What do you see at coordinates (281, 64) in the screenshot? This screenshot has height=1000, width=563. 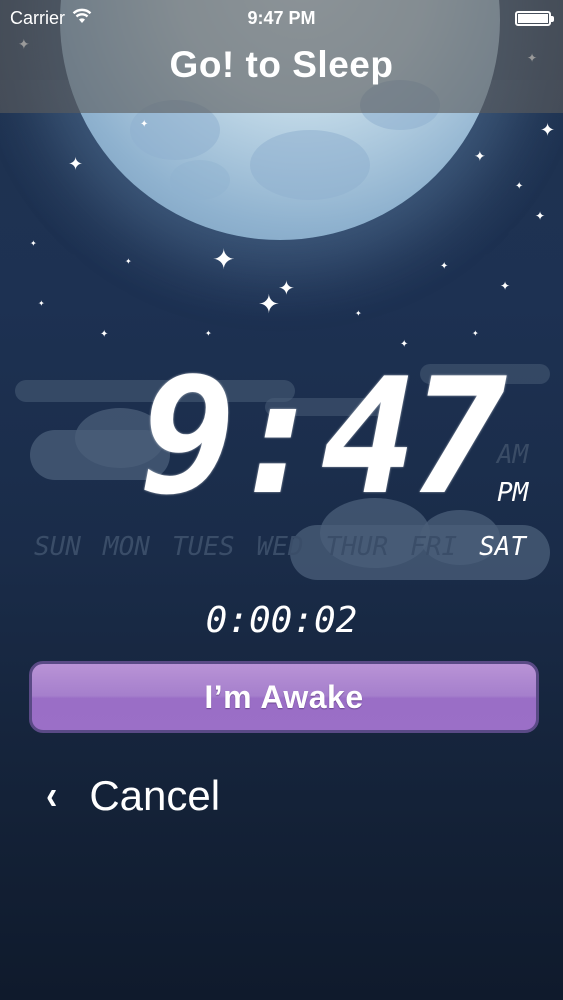 I see `page-title: Go! to Sleep` at bounding box center [281, 64].